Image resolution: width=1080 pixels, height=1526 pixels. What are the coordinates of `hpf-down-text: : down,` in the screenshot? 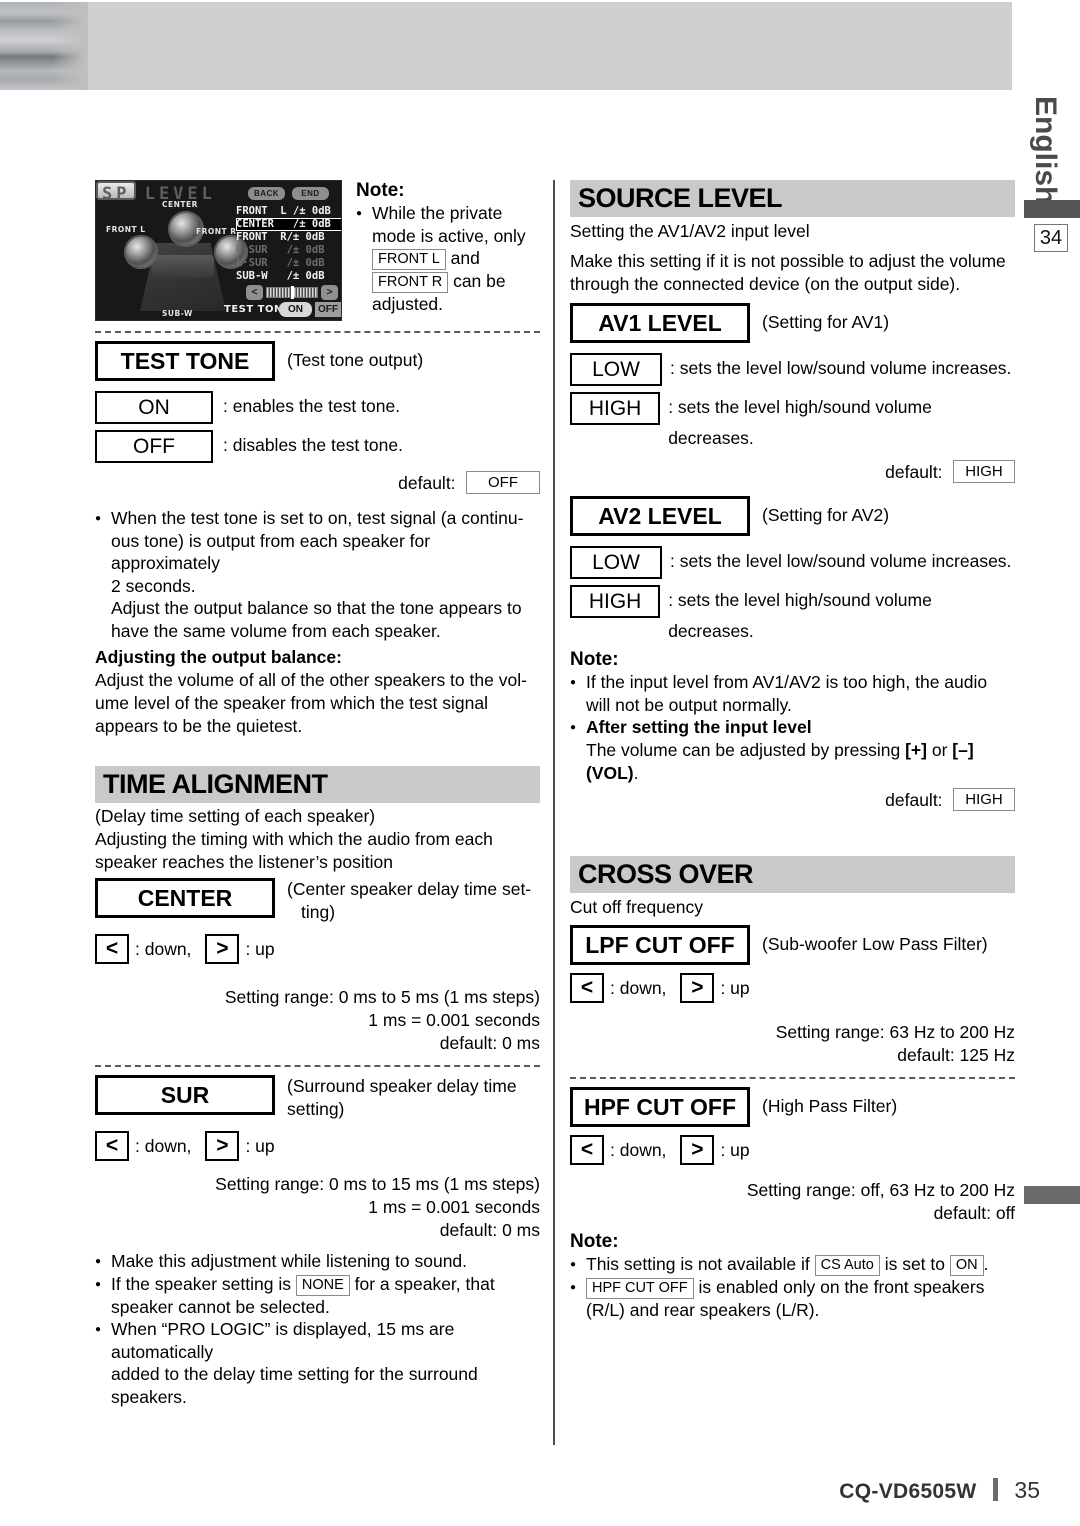 It's located at (638, 1149).